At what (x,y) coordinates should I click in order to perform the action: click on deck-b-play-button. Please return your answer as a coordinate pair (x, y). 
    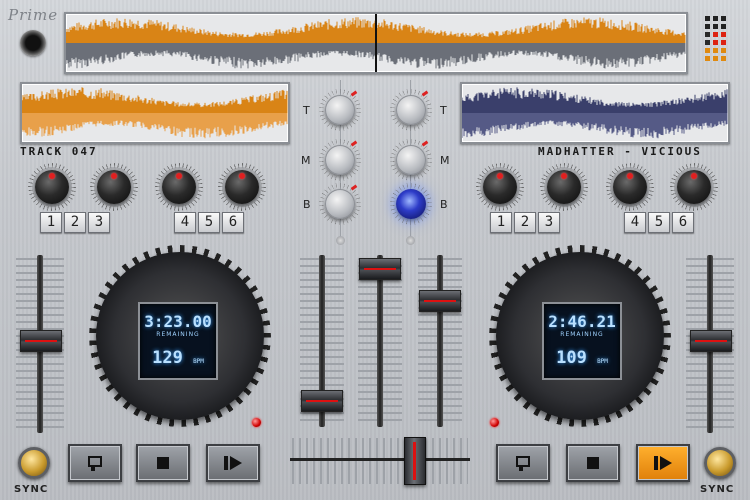
    Looking at the image, I should click on (663, 463).